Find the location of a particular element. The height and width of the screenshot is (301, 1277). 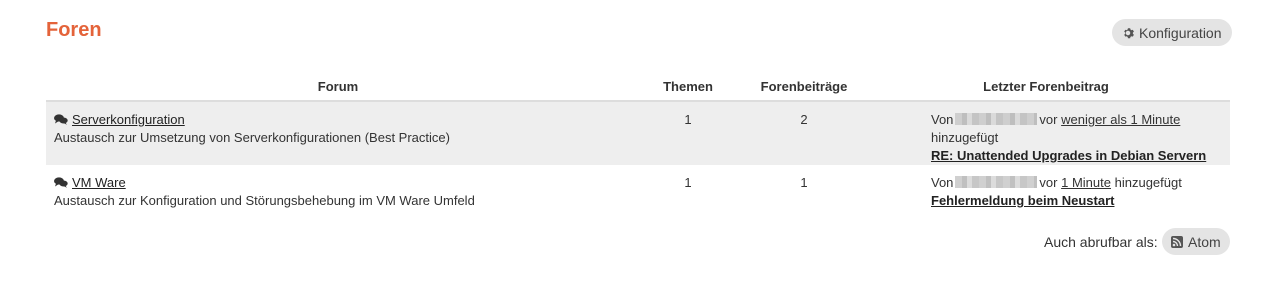

header-themen: Themen is located at coordinates (688, 87).